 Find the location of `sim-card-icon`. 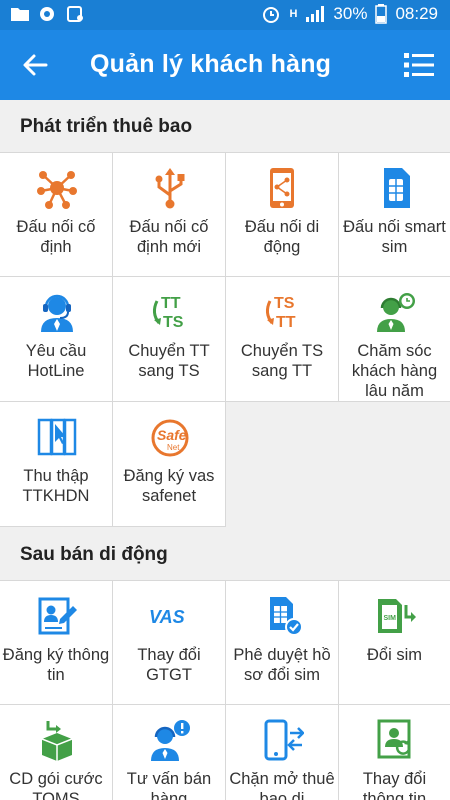

sim-card-icon is located at coordinates (397, 188).